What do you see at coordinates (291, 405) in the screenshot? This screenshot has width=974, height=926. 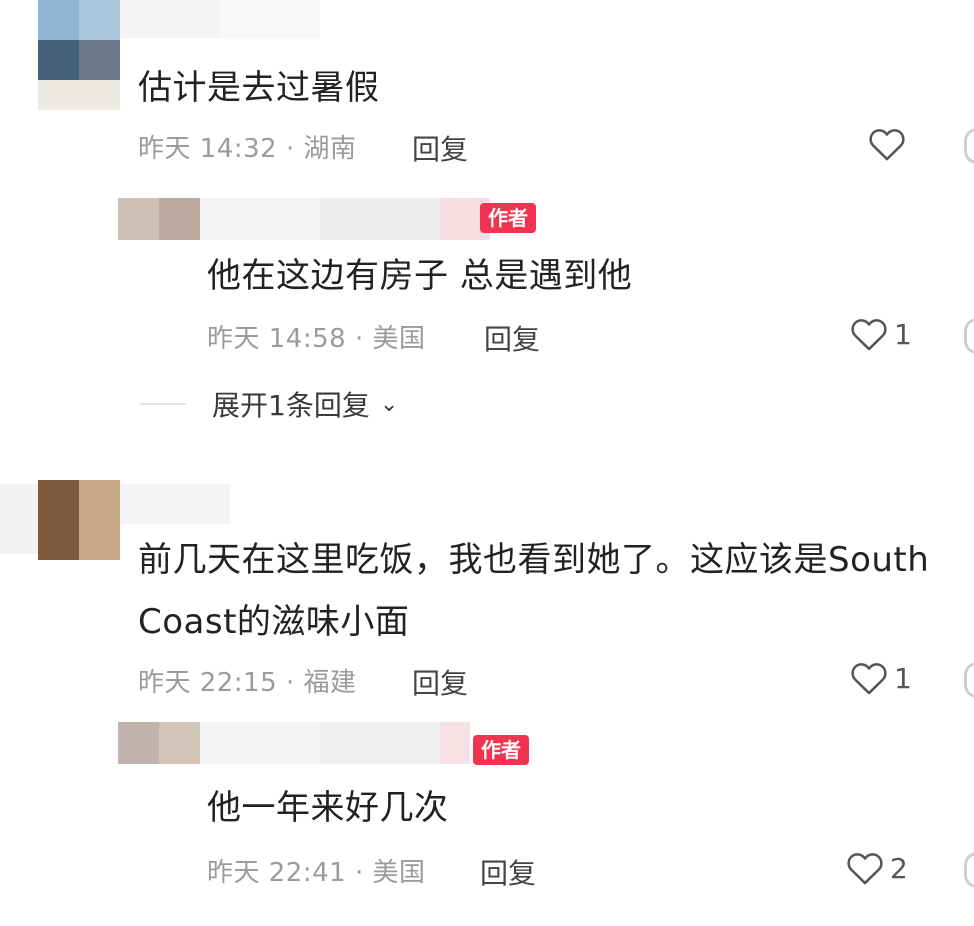 I see `expand-replies-label: 展开1条回复` at bounding box center [291, 405].